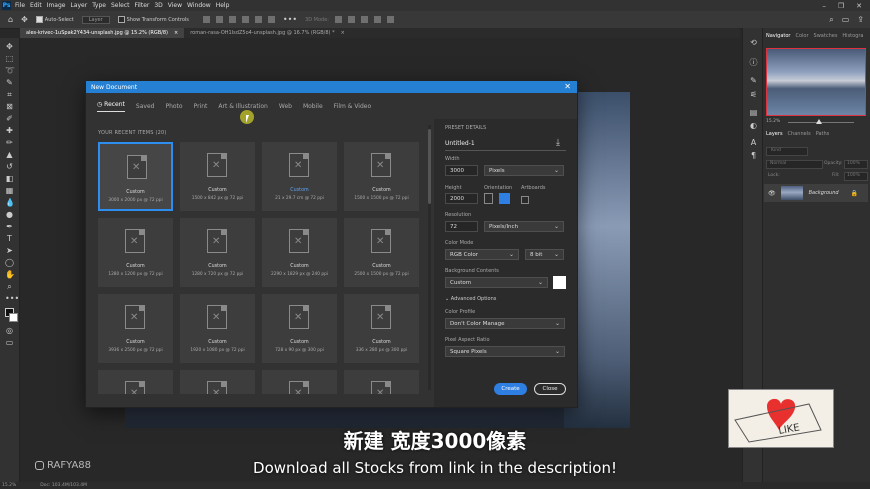 The height and width of the screenshot is (489, 870). Describe the element at coordinates (9, 142) in the screenshot. I see `brush-icon: ✏` at that location.